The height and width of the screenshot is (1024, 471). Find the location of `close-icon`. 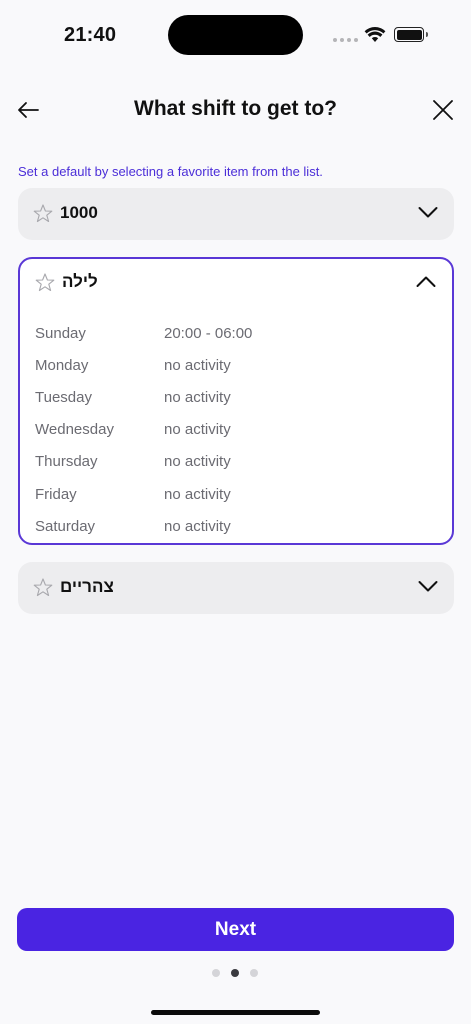

close-icon is located at coordinates (443, 110).